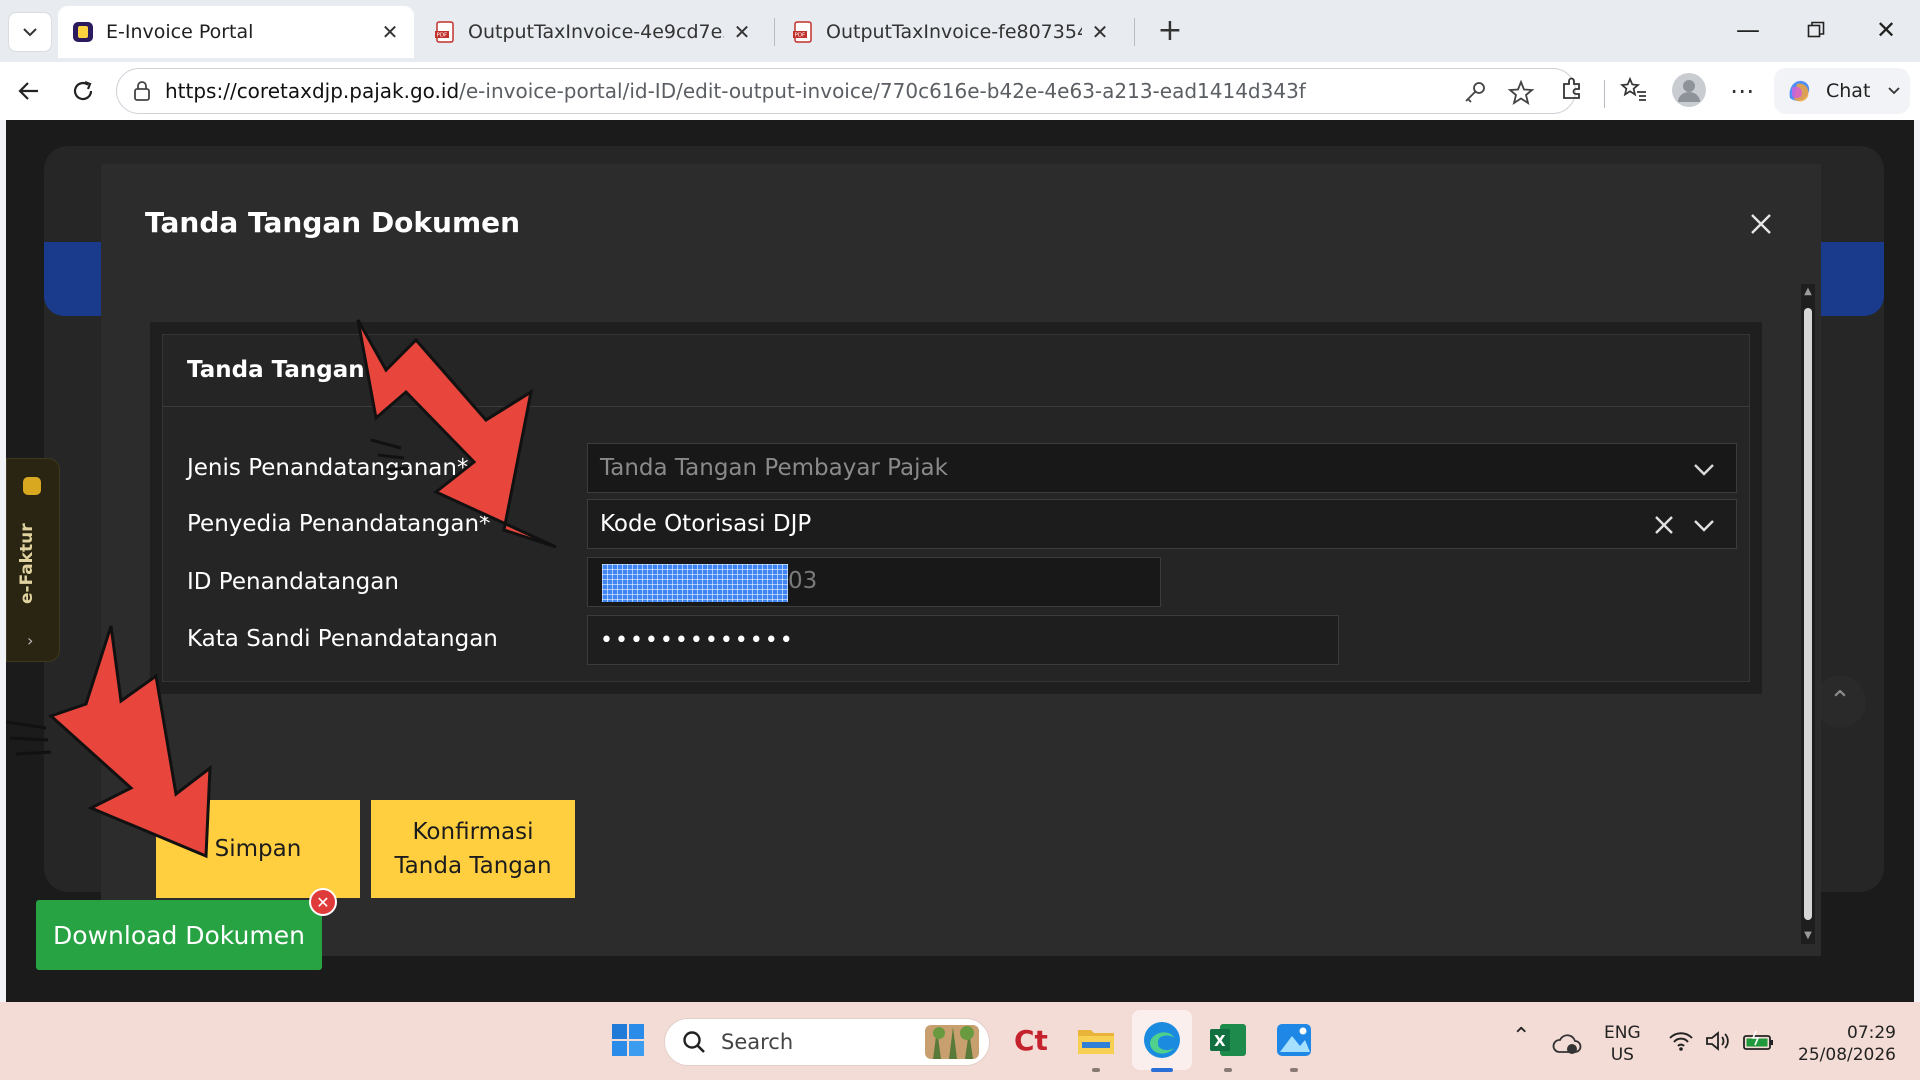  What do you see at coordinates (1162, 468) in the screenshot?
I see `jenis-penandatanganan-select: Tanda Tangan Pembayar Pajak` at bounding box center [1162, 468].